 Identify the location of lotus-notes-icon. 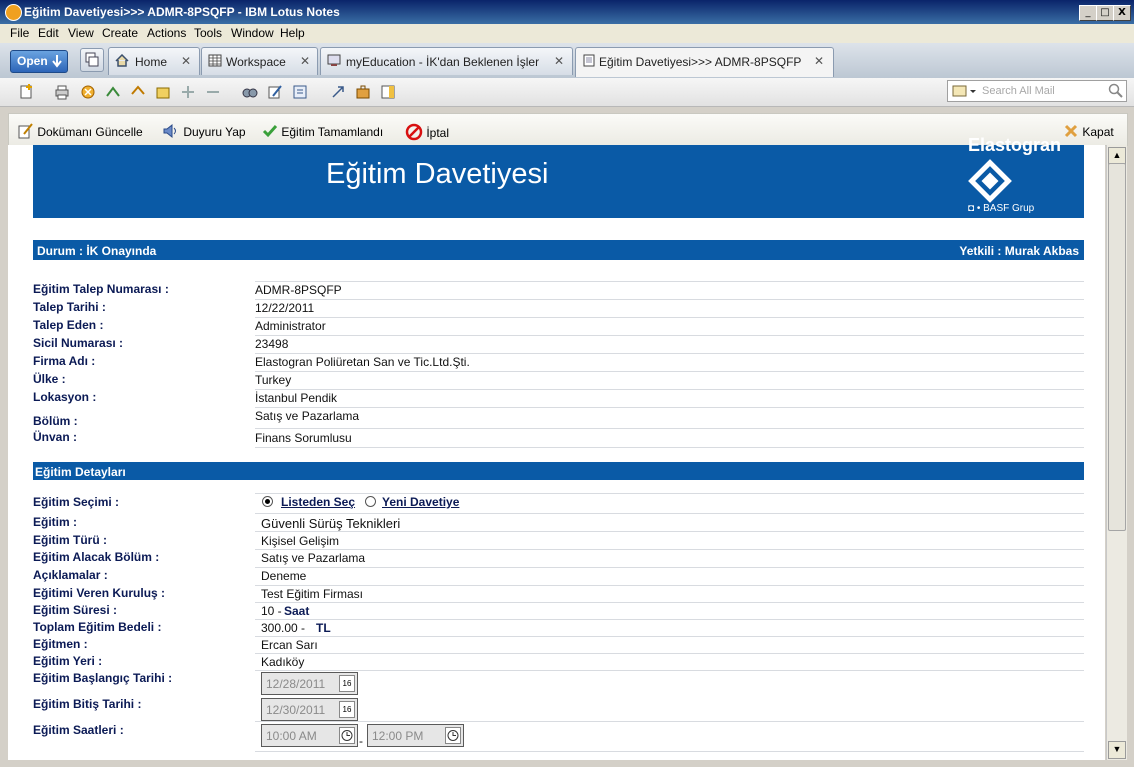
(13, 12).